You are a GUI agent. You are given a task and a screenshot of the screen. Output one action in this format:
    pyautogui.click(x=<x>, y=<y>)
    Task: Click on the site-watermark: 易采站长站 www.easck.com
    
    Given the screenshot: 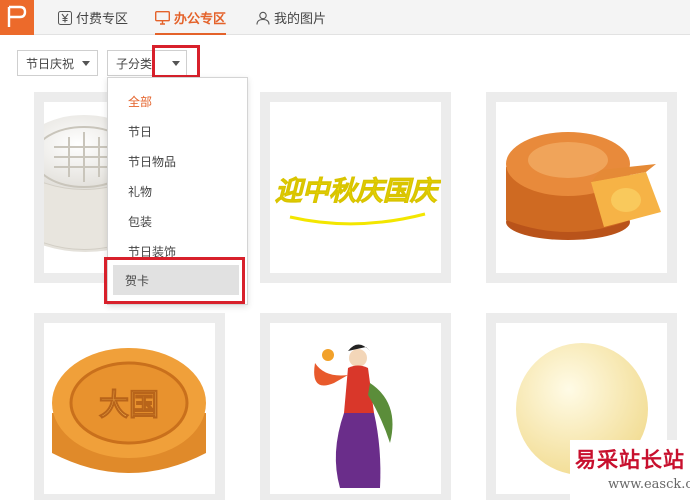 What is the action you would take?
    pyautogui.click(x=630, y=470)
    